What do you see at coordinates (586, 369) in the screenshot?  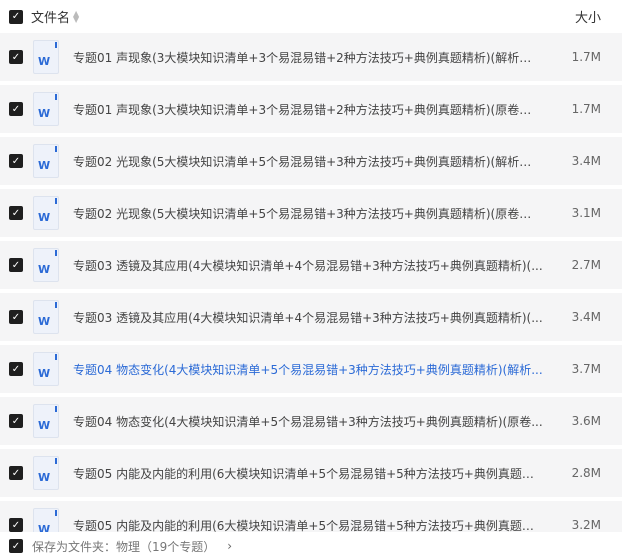 I see `file-size: 3.7M` at bounding box center [586, 369].